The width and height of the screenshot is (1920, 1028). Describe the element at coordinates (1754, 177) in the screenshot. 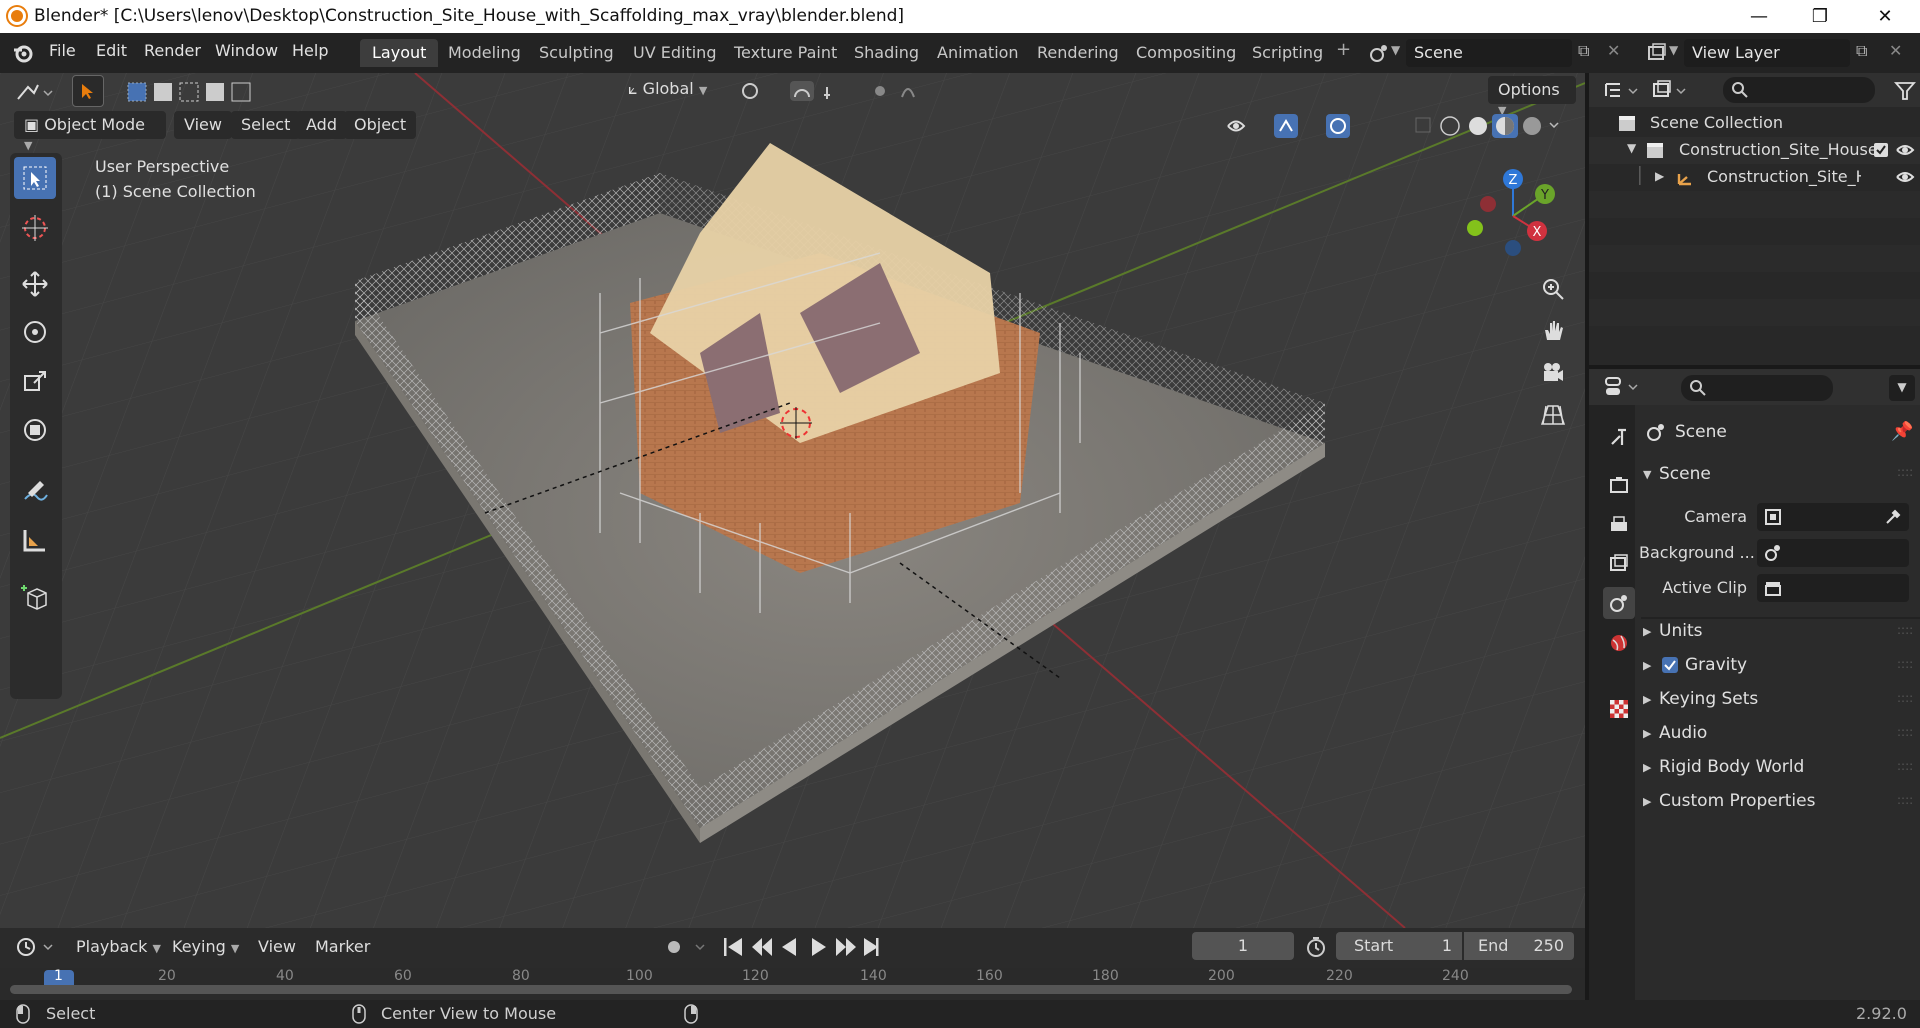

I see `outliner-row-object: │ ▶ Construction_Site_Ho` at that location.